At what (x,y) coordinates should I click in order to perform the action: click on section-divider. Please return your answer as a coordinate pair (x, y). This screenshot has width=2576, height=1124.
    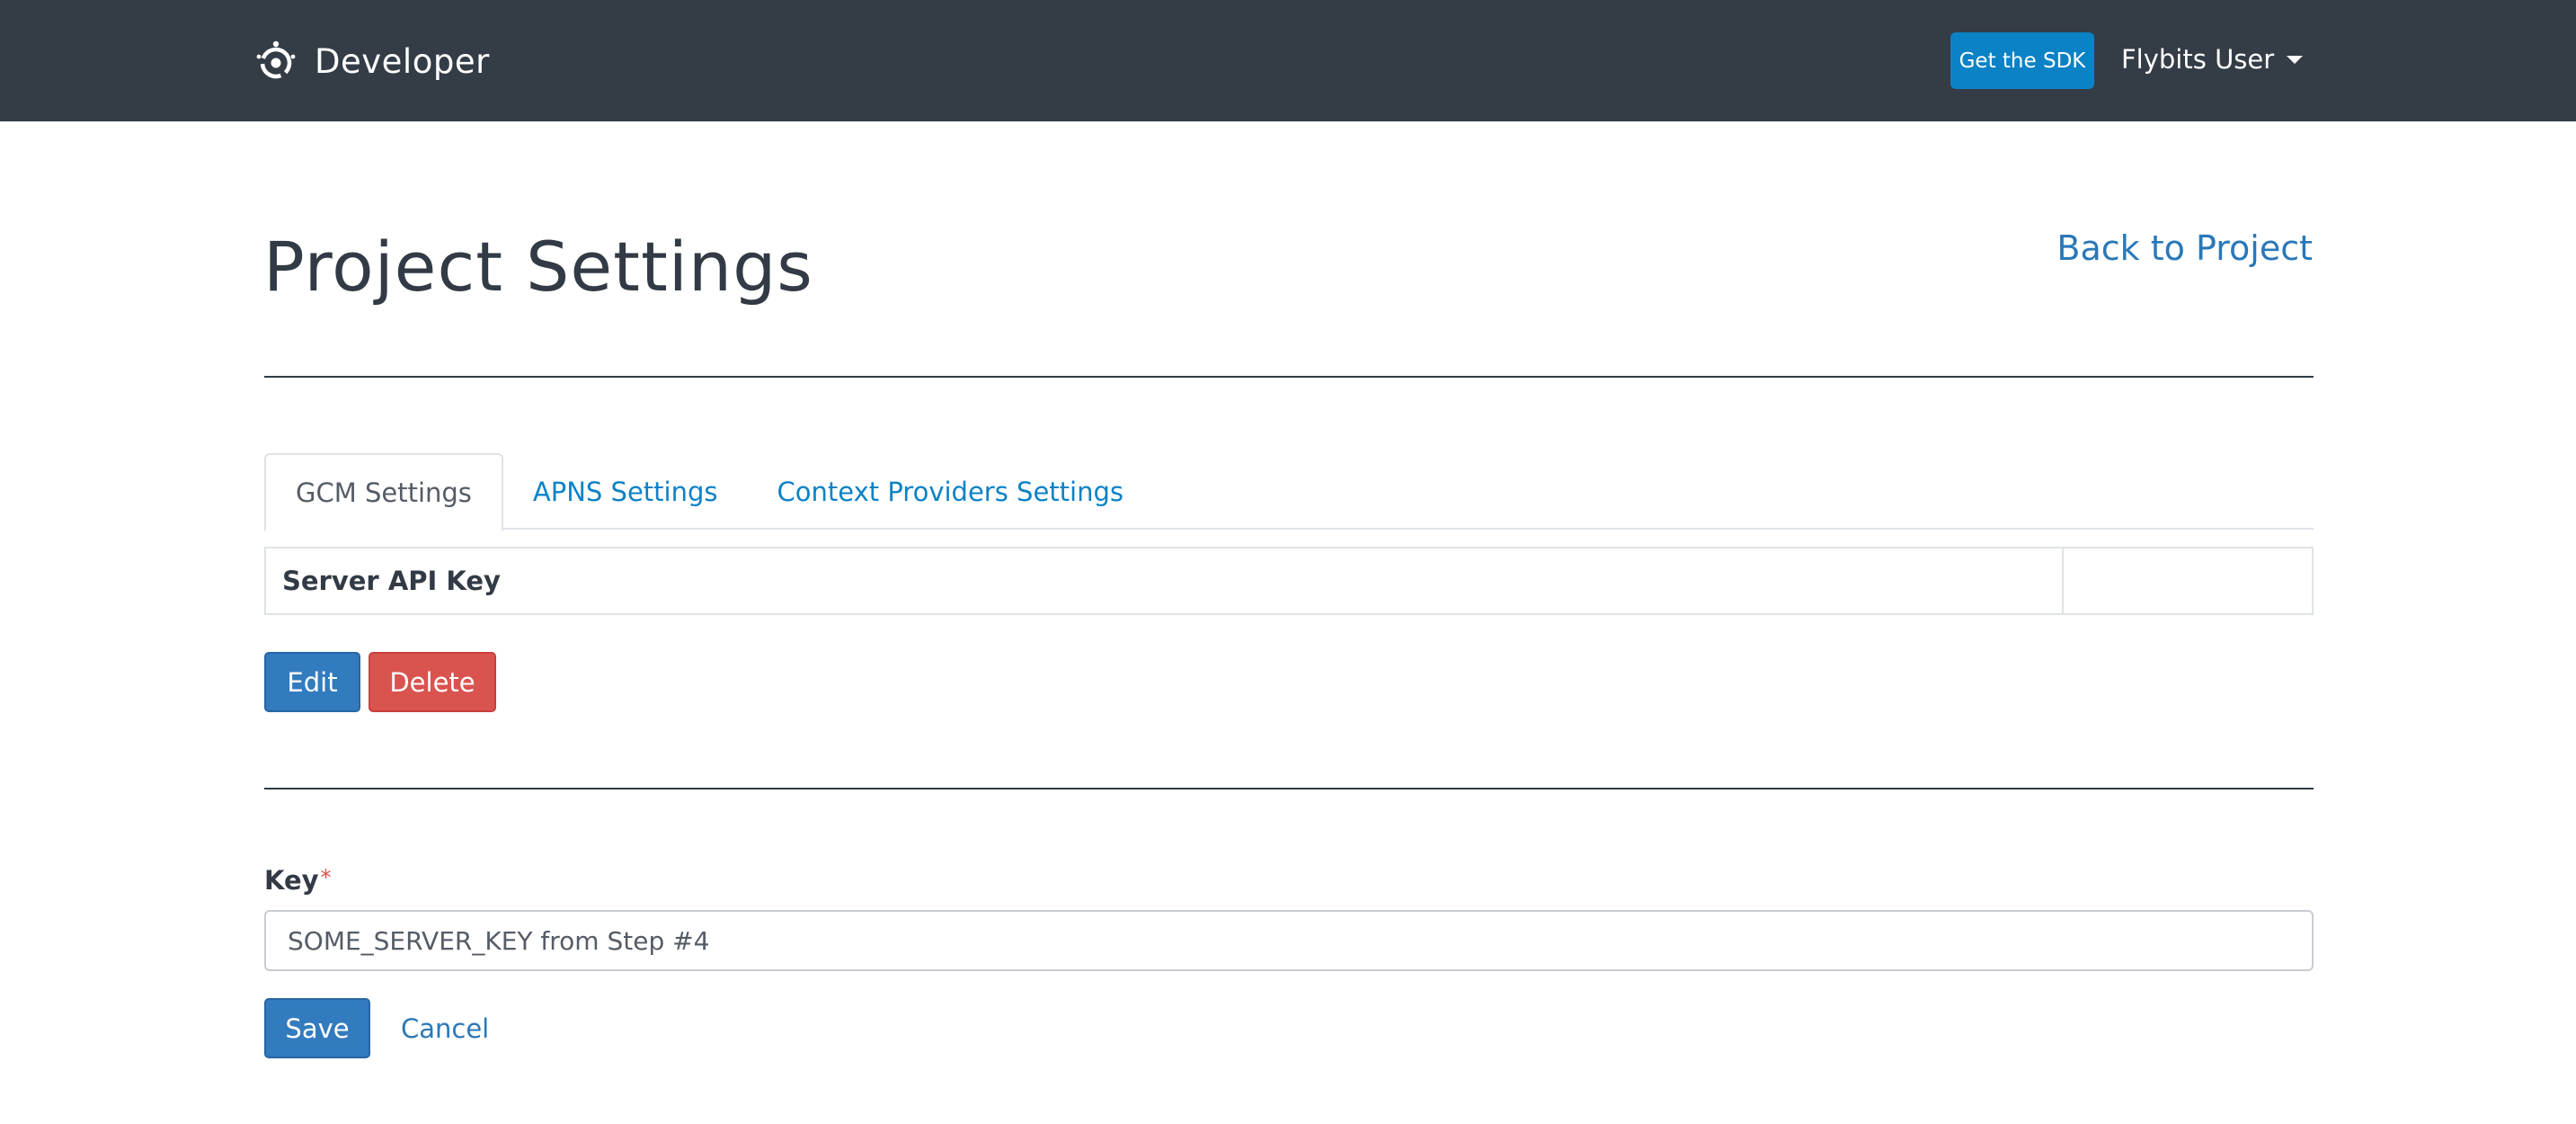
    Looking at the image, I should click on (1289, 788).